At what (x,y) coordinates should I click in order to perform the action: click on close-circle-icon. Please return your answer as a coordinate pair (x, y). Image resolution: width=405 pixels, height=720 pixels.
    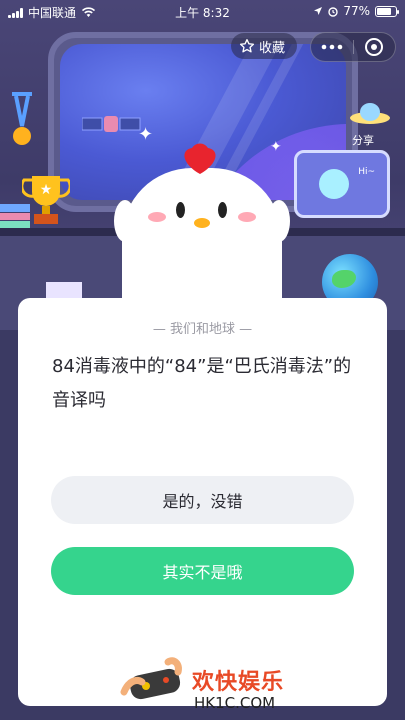
    Looking at the image, I should click on (374, 47).